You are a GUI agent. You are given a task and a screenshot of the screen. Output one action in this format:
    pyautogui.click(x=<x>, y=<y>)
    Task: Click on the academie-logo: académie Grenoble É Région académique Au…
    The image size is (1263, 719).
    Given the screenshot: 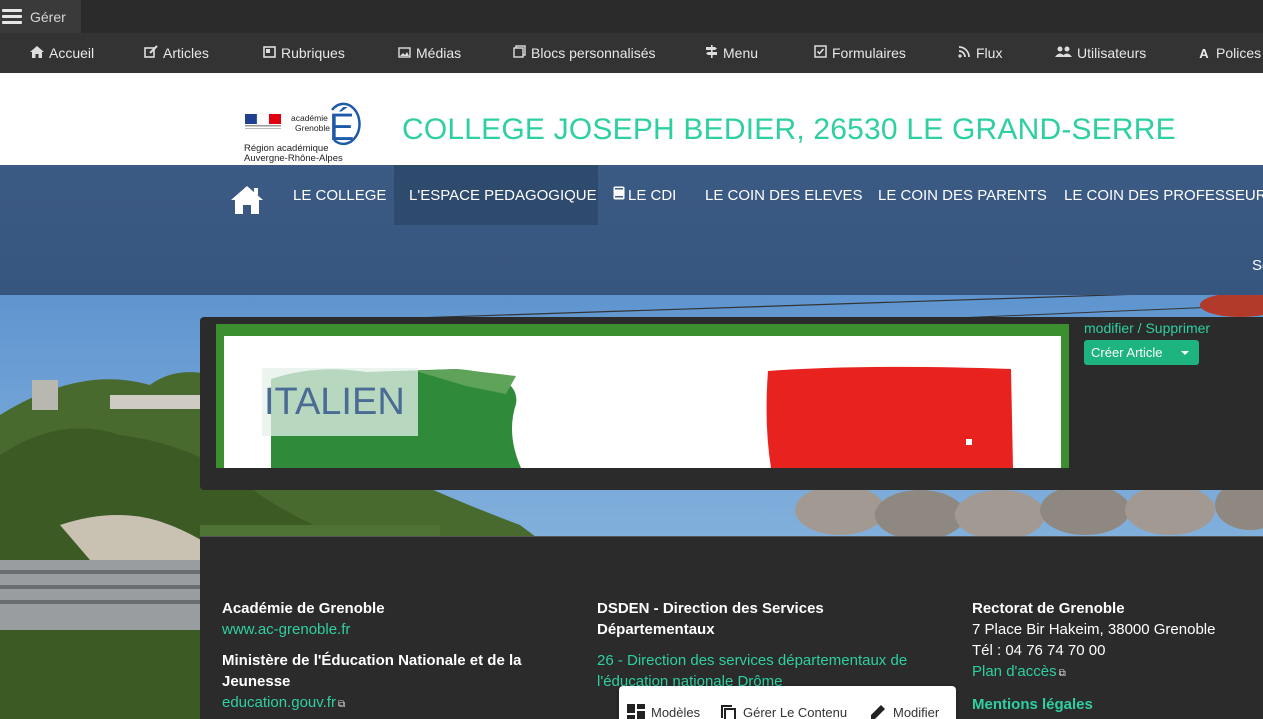 What is the action you would take?
    pyautogui.click(x=303, y=130)
    